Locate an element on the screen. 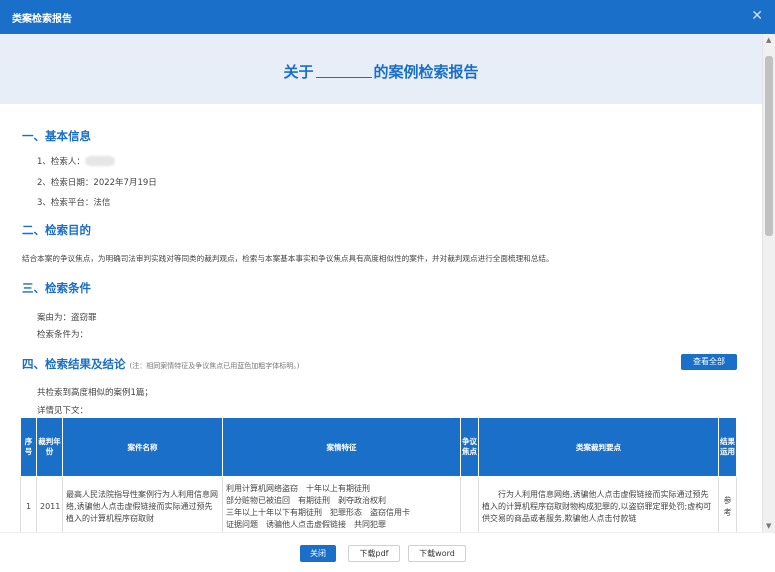 The width and height of the screenshot is (775, 572). cell-no: 1 is located at coordinates (28, 504).